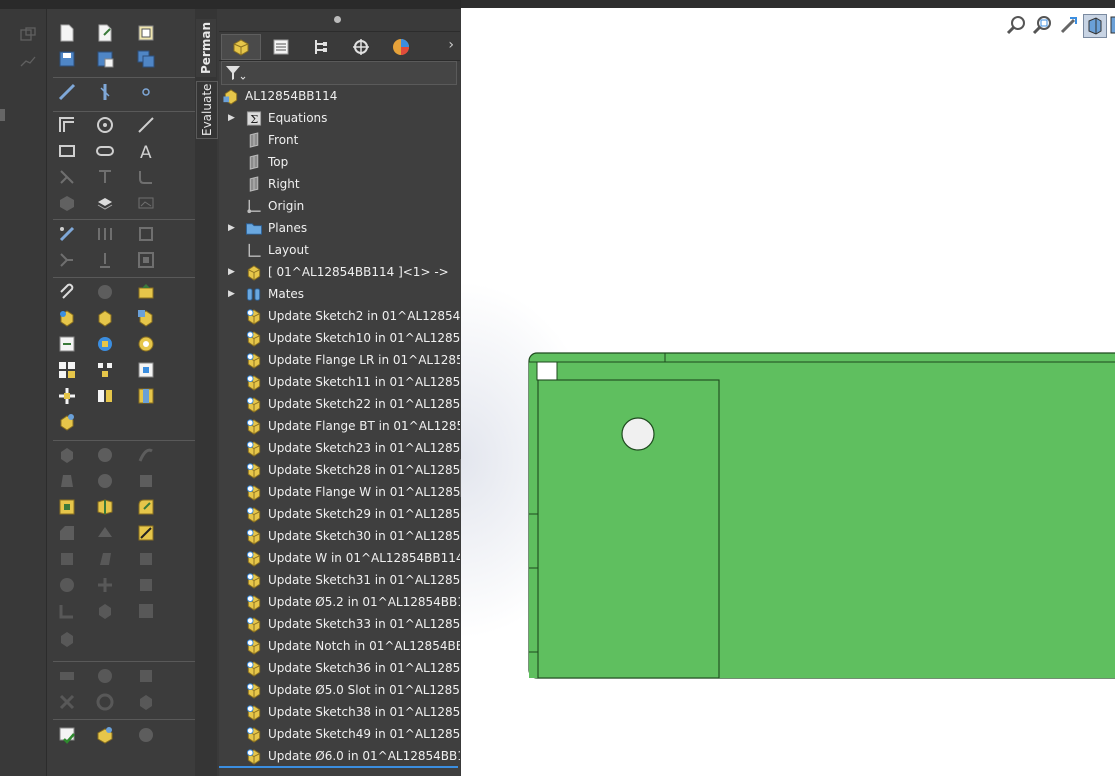 The height and width of the screenshot is (776, 1115). Describe the element at coordinates (339, 514) in the screenshot. I see `tree-item: Update Sketch29 in 01^AL12854BB114` at that location.